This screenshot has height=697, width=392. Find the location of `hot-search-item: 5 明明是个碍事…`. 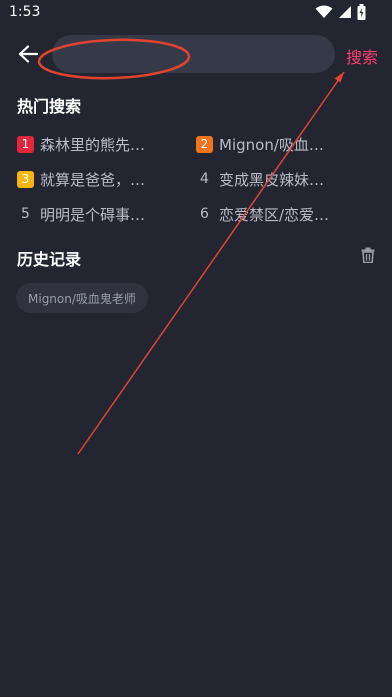

hot-search-item: 5 明明是个碍事… is located at coordinates (97, 214).